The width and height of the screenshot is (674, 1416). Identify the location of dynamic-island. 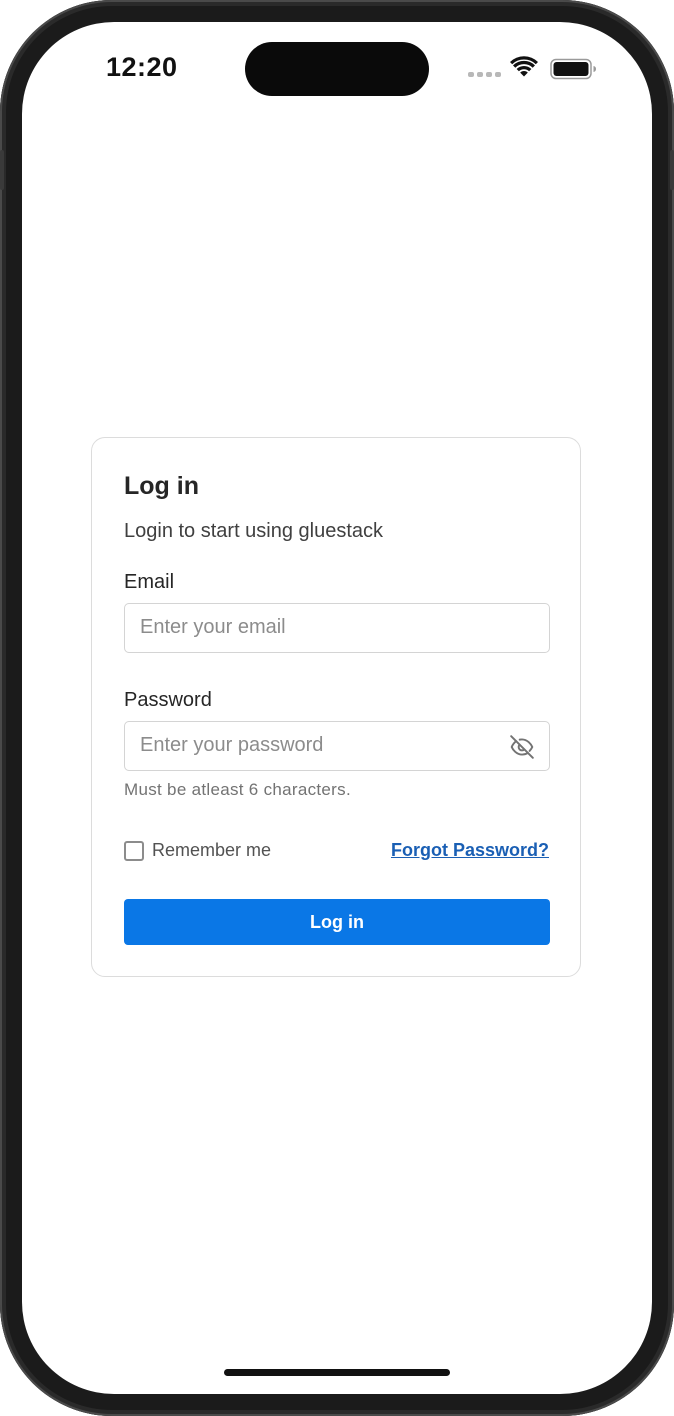
(337, 69).